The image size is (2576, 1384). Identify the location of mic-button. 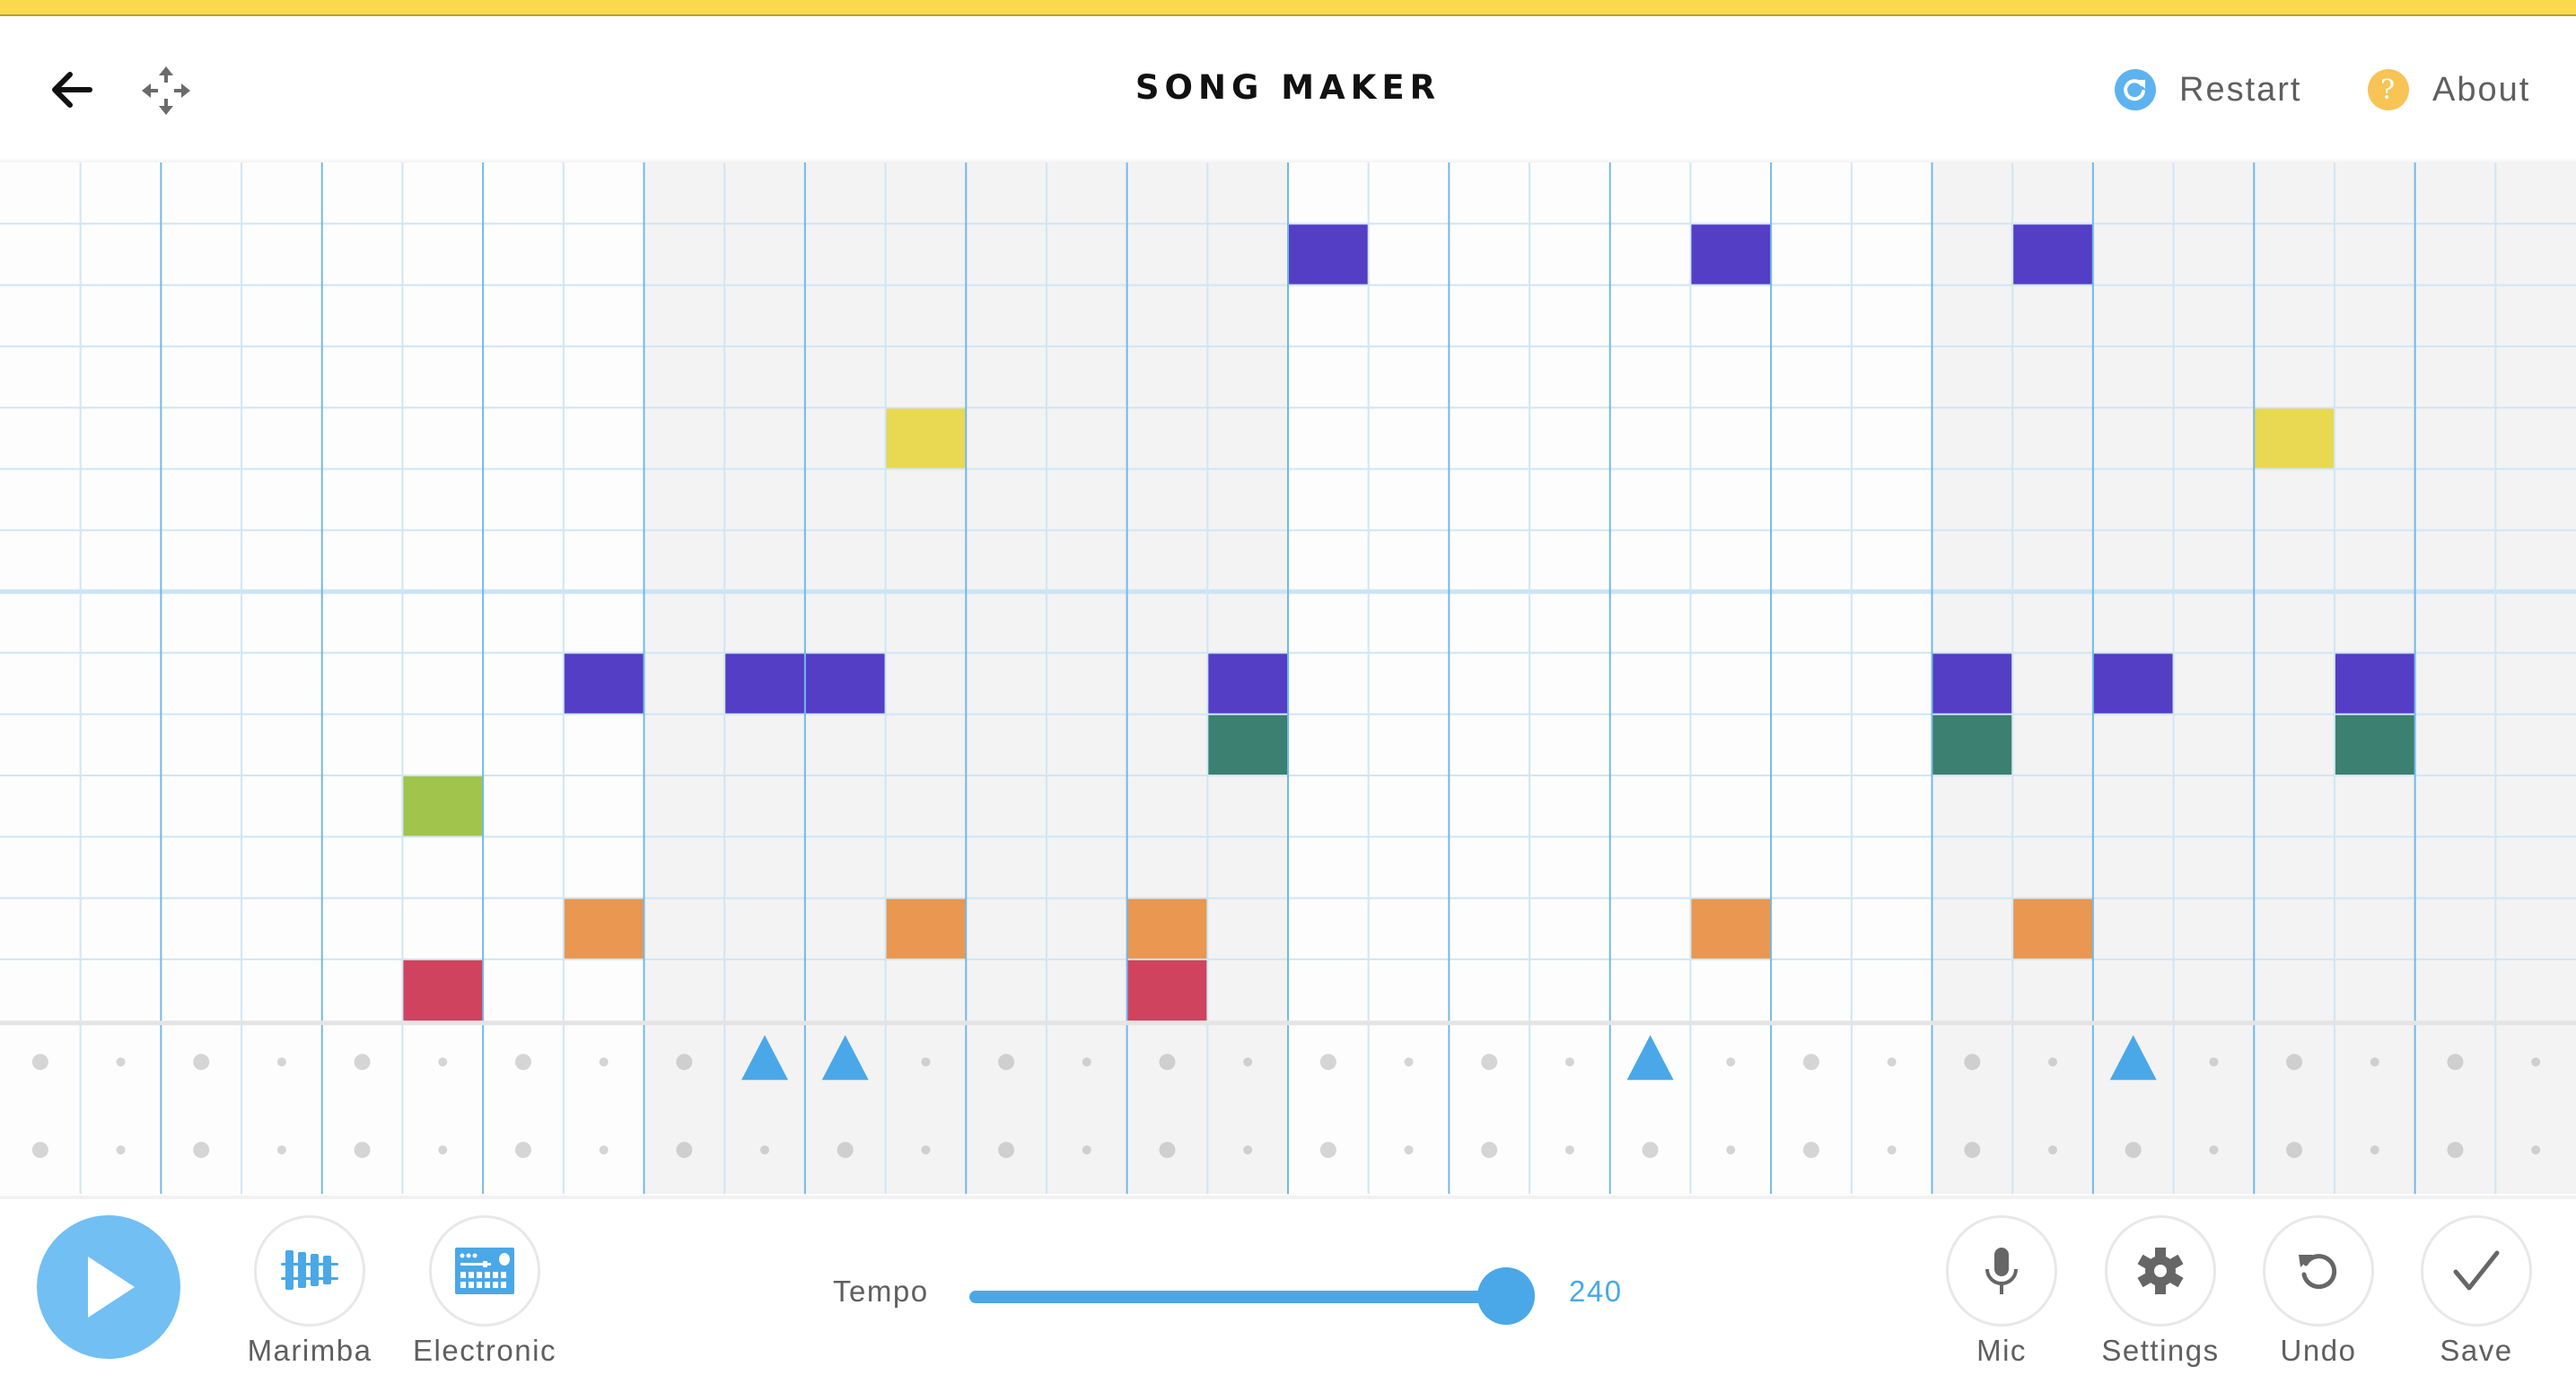
(2001, 1271).